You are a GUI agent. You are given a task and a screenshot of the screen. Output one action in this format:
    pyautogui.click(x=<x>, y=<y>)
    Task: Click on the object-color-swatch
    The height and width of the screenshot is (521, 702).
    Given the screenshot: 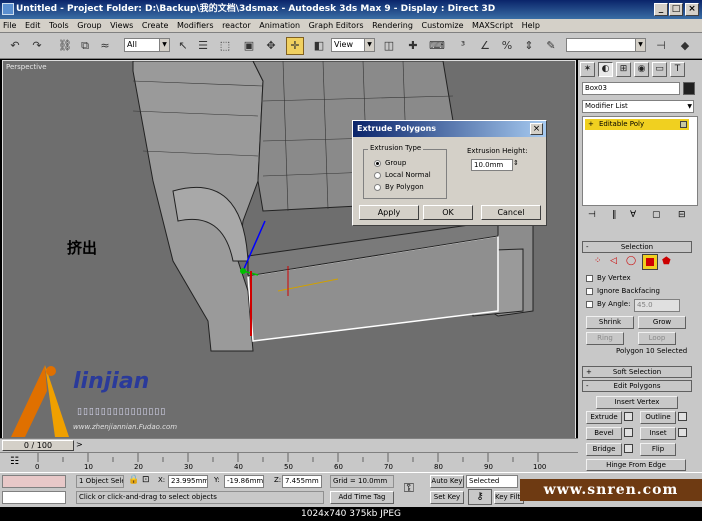 What is the action you would take?
    pyautogui.click(x=689, y=88)
    